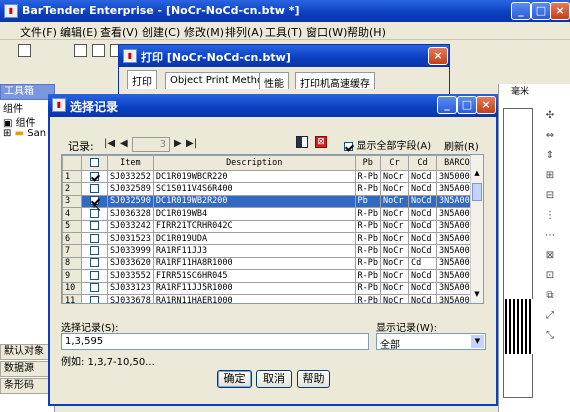 This screenshot has height=412, width=570. Describe the element at coordinates (272, 238) in the screenshot. I see `table-row: 6 SJ031523 DC1R019UDA R-Pb NoCr NoCd 3N5A0008` at that location.